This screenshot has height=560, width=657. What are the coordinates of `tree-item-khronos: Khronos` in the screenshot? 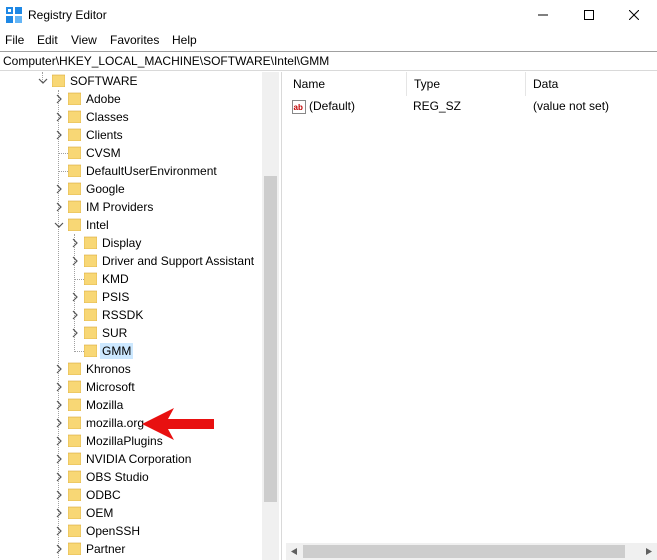 It's located at (131, 369).